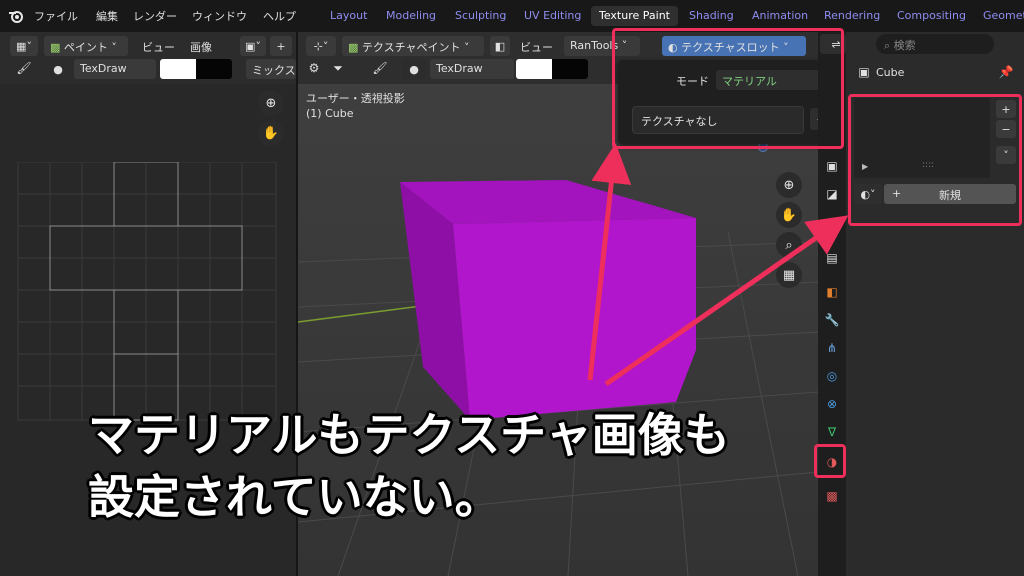  I want to click on arrow-to-material-panel, so click(726, 301).